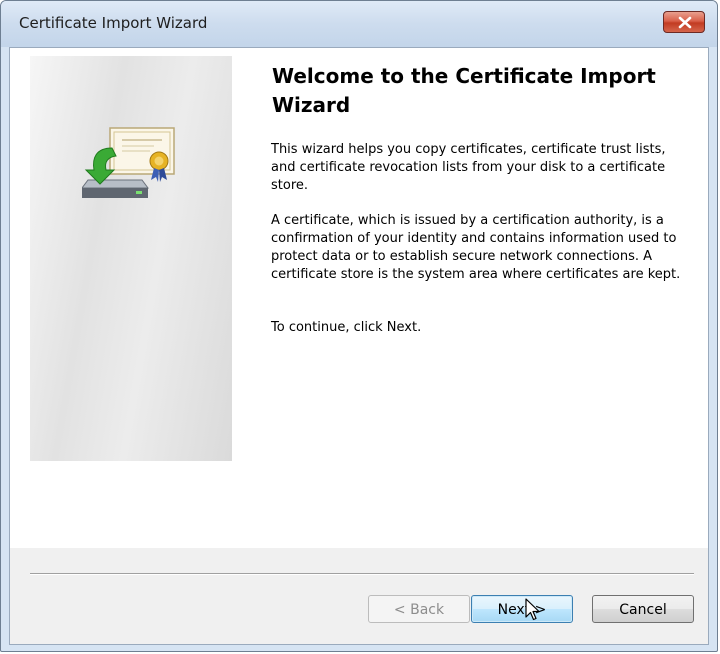 Image resolution: width=720 pixels, height=654 pixels. What do you see at coordinates (128, 162) in the screenshot?
I see `certificate-install-icon` at bounding box center [128, 162].